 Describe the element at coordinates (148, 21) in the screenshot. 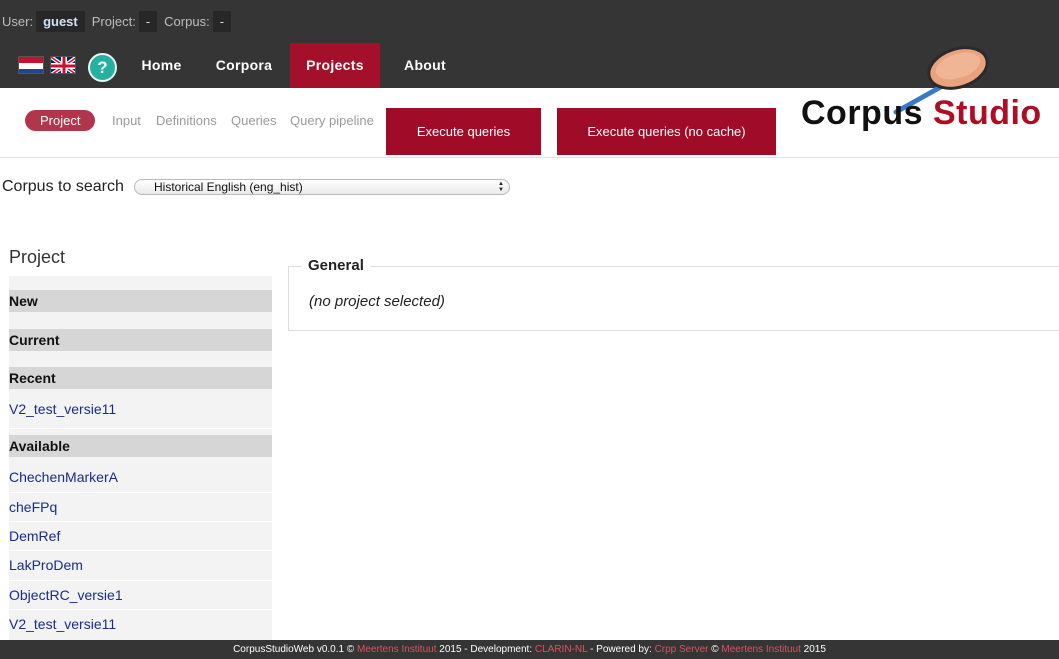

I see `project-value: -` at that location.